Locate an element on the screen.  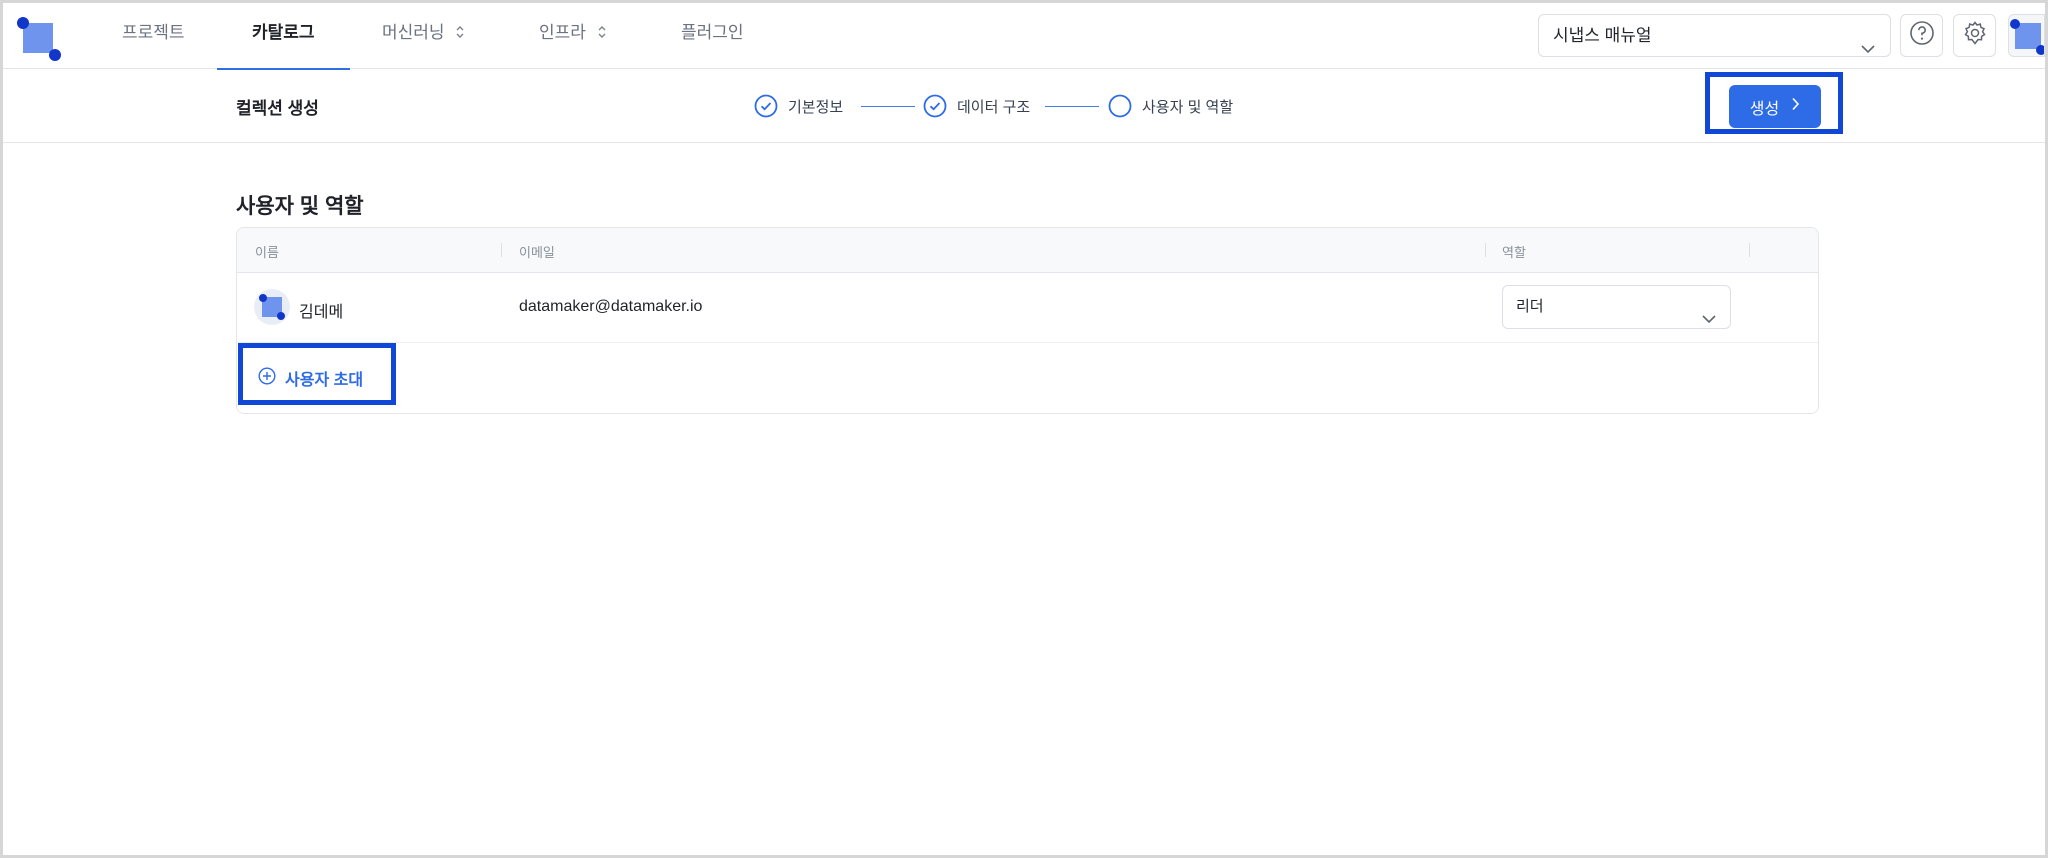
column-header-email: 이메일 is located at coordinates (537, 252).